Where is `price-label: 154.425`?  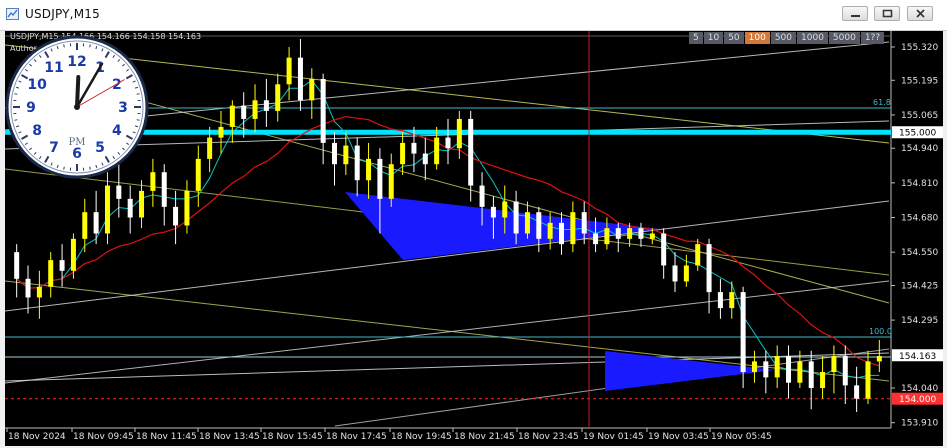
price-label: 154.425 is located at coordinates (919, 286).